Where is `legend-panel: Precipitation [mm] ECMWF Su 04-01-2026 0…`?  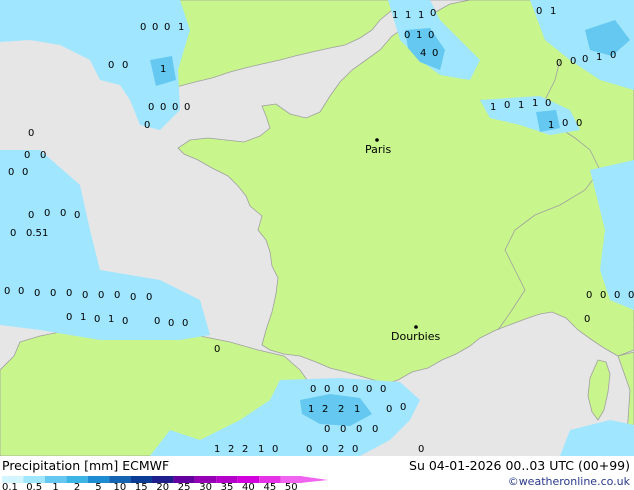 legend-panel: Precipitation [mm] ECMWF Su 04-01-2026 0… is located at coordinates (317, 473).